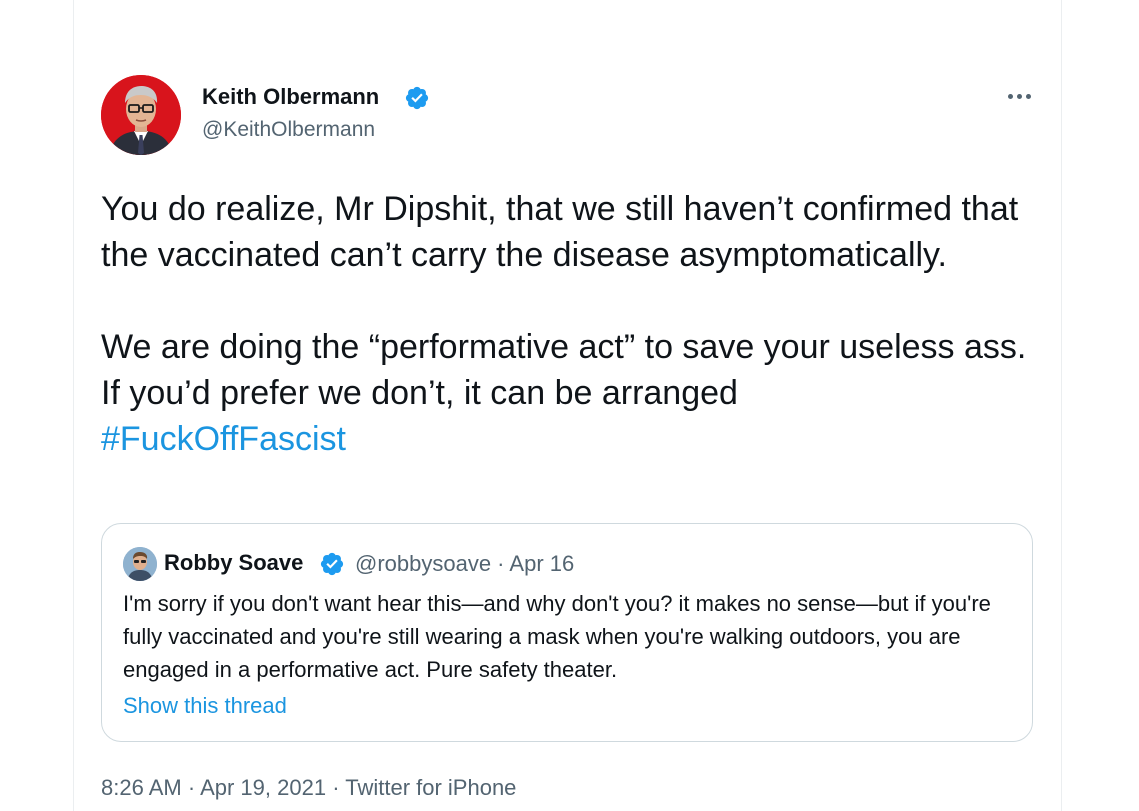 The image size is (1139, 811). Describe the element at coordinates (140, 564) in the screenshot. I see `quoted-author-avatar` at that location.